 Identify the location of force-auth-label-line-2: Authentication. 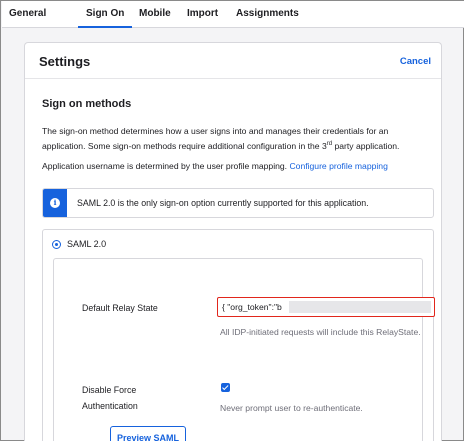
(110, 406).